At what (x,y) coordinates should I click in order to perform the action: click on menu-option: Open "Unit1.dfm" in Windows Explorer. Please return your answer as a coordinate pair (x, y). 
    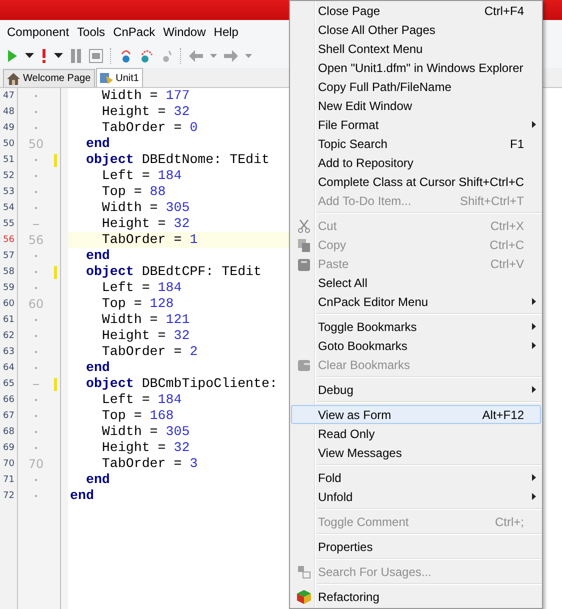
    Looking at the image, I should click on (416, 67).